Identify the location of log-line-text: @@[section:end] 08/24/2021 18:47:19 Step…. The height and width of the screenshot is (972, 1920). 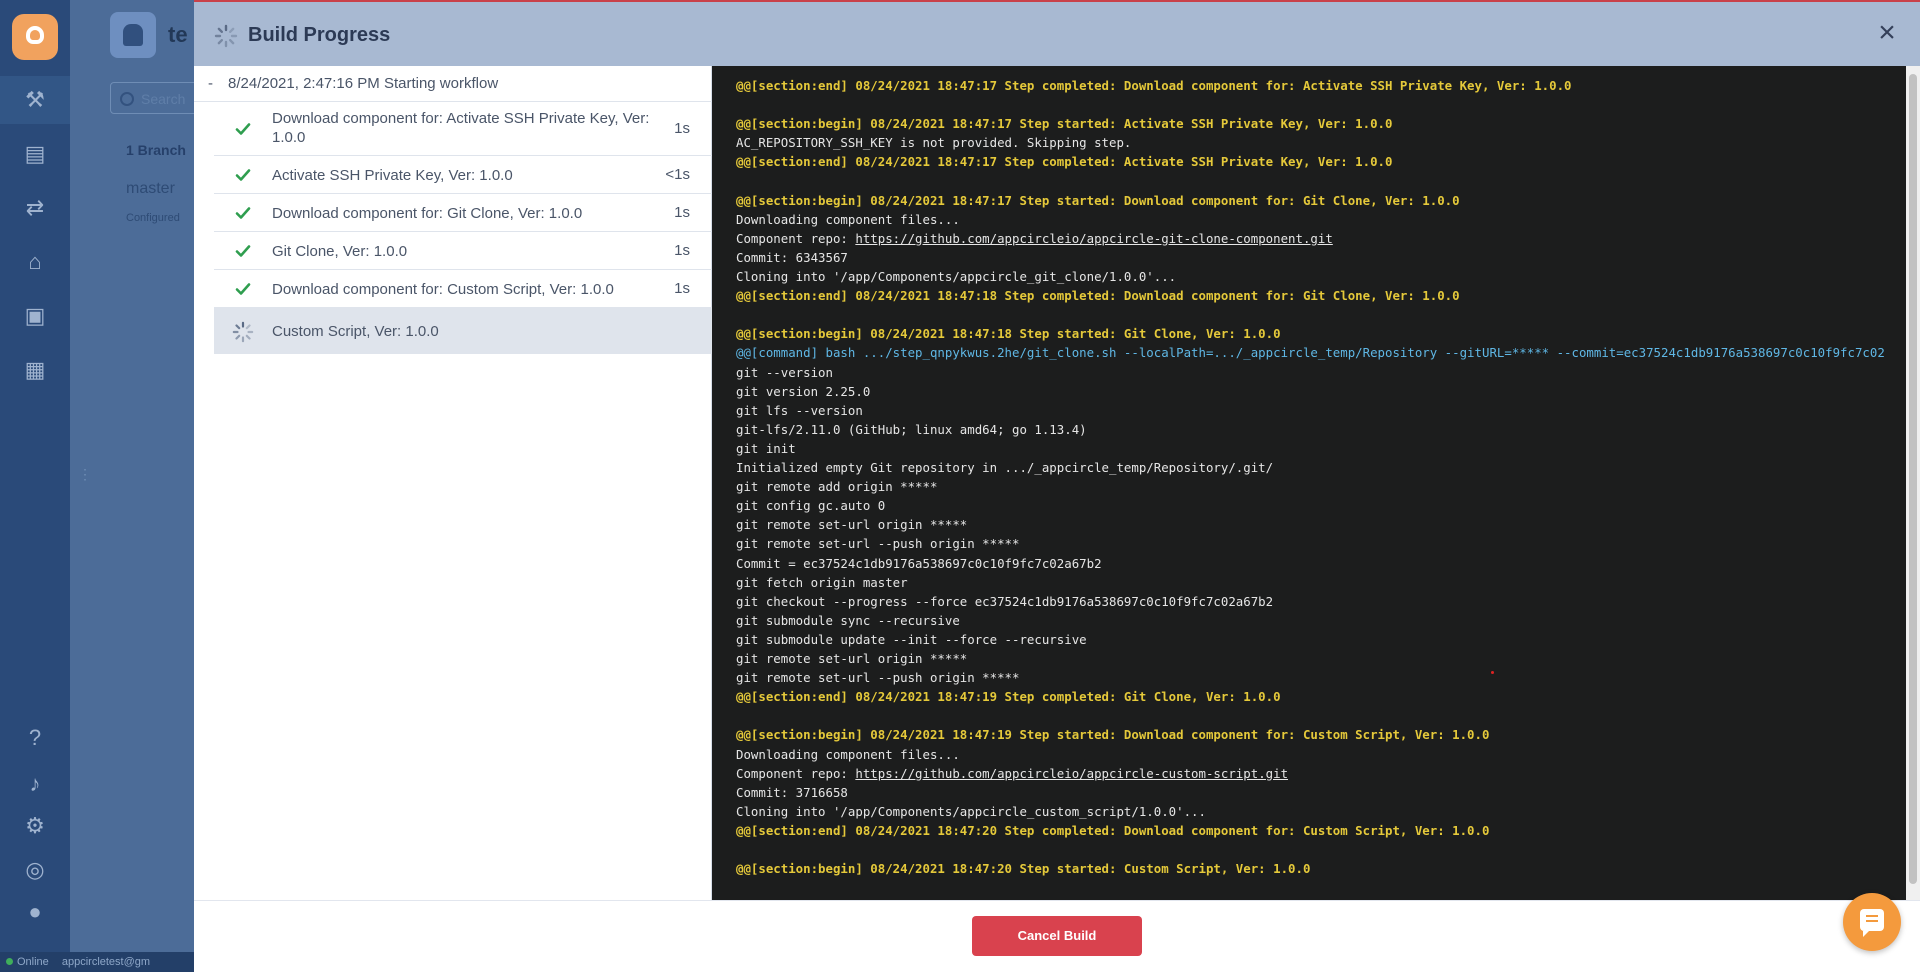
(1008, 697).